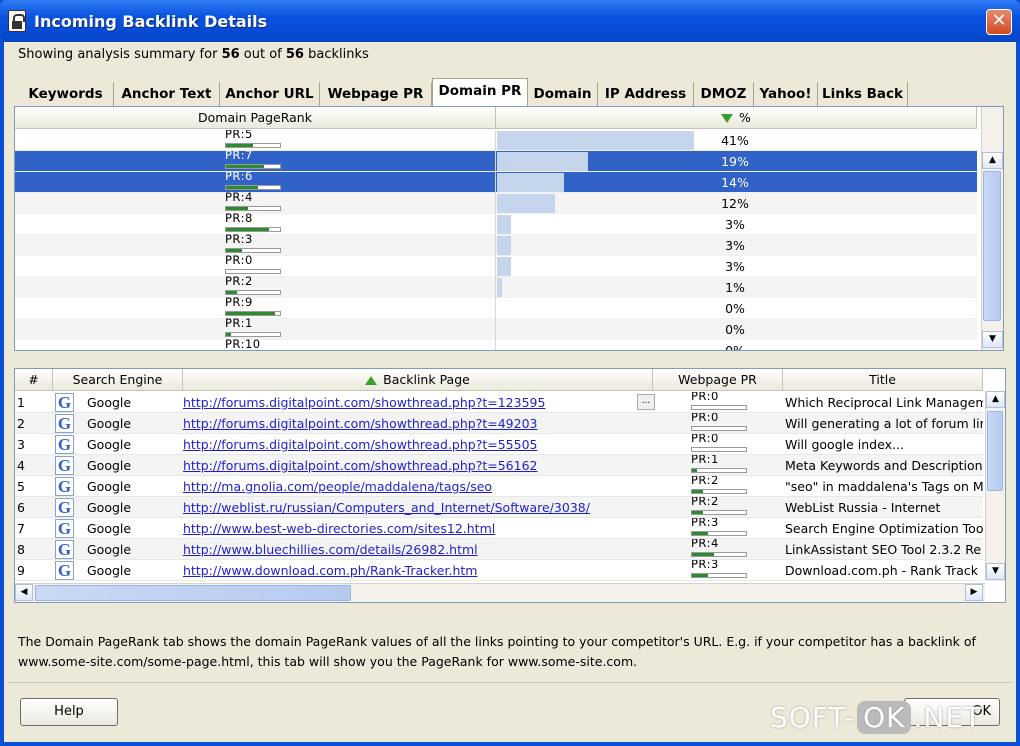 The width and height of the screenshot is (1020, 746). I want to click on percent-value: 3%, so click(735, 266).